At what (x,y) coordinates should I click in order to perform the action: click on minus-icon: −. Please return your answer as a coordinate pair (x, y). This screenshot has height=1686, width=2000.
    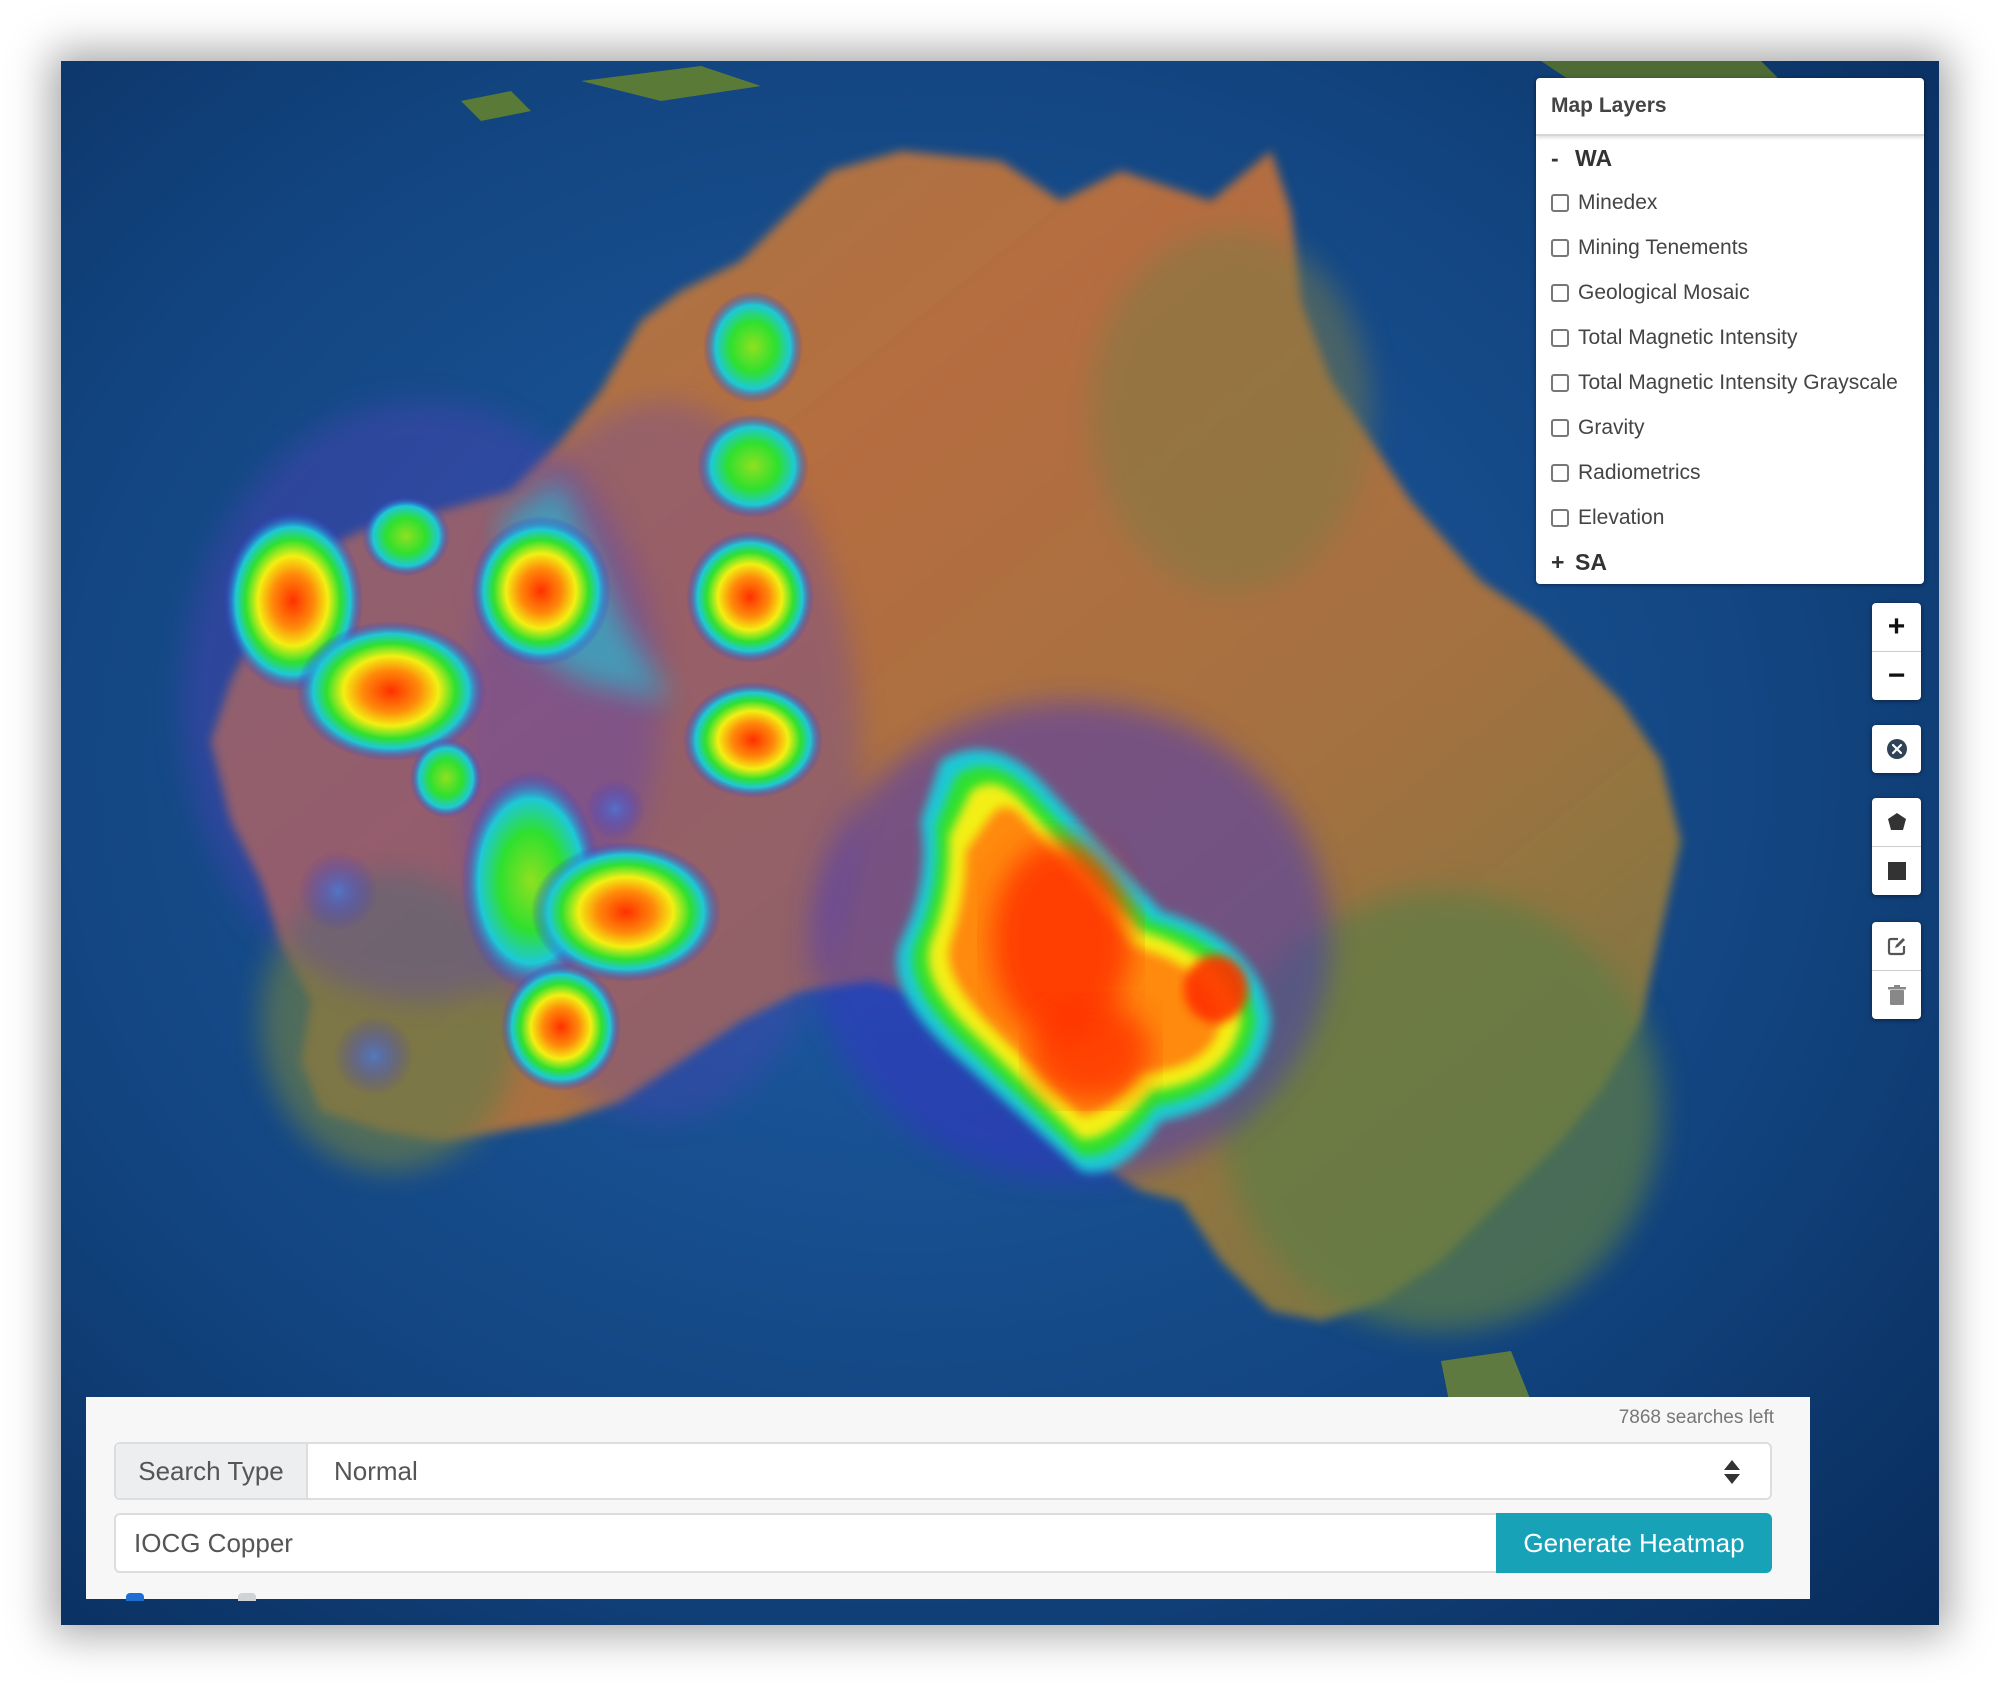
    Looking at the image, I should click on (1896, 675).